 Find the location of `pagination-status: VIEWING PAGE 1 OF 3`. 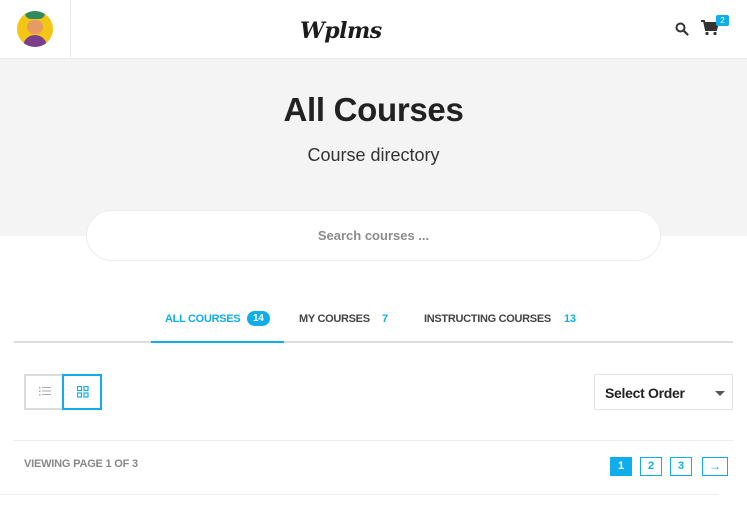

pagination-status: VIEWING PAGE 1 OF 3 is located at coordinates (81, 464).